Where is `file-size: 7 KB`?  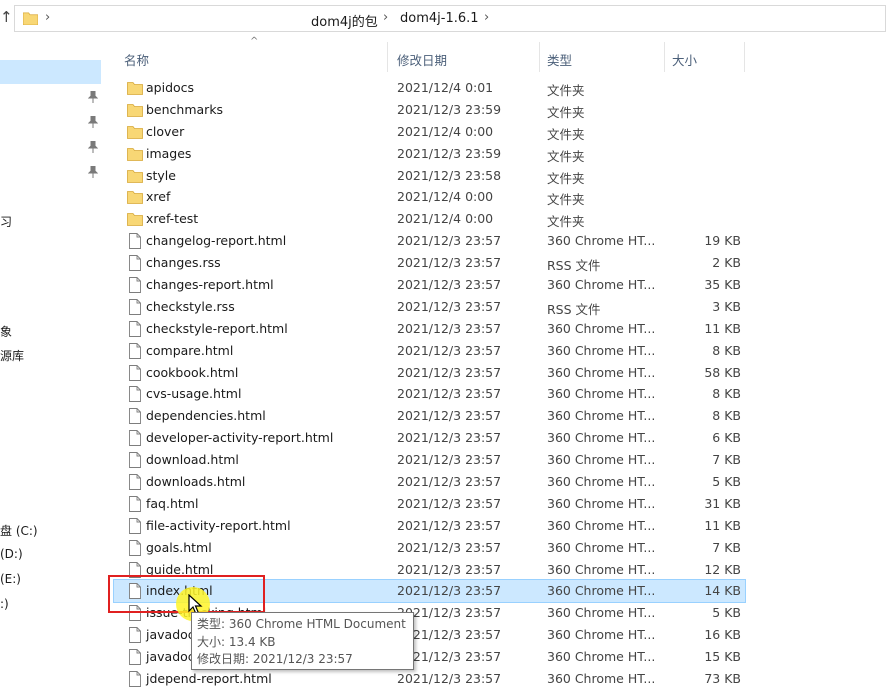 file-size: 7 KB is located at coordinates (726, 547).